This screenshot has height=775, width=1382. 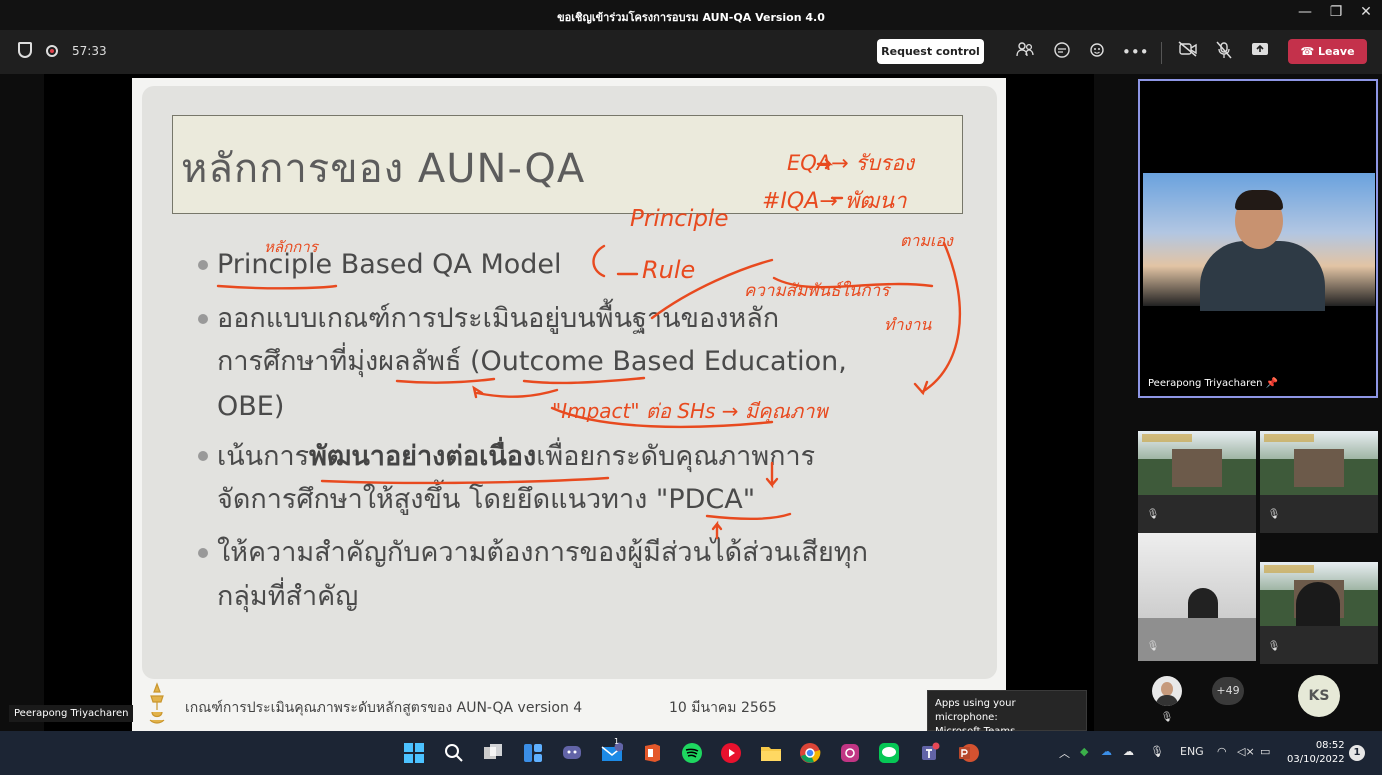 What do you see at coordinates (1135, 52) in the screenshot?
I see `more-options-button: •••` at bounding box center [1135, 52].